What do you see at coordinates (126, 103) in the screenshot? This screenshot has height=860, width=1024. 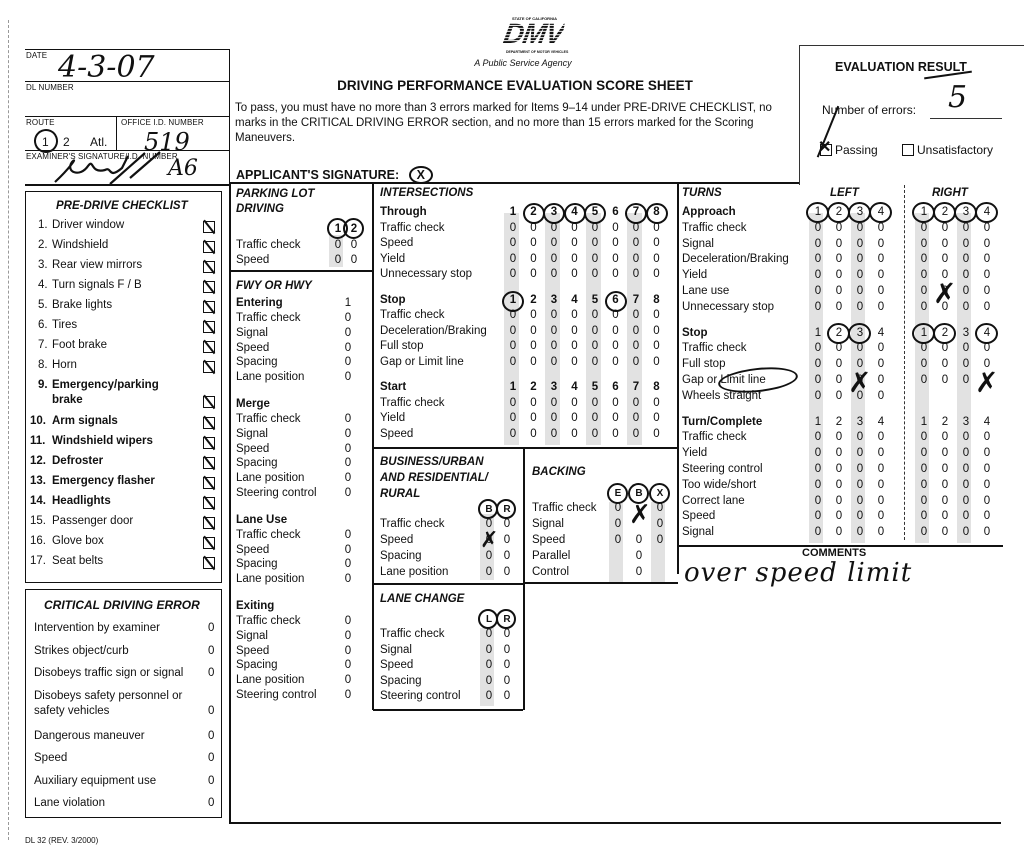 I see `dl-number-field` at bounding box center [126, 103].